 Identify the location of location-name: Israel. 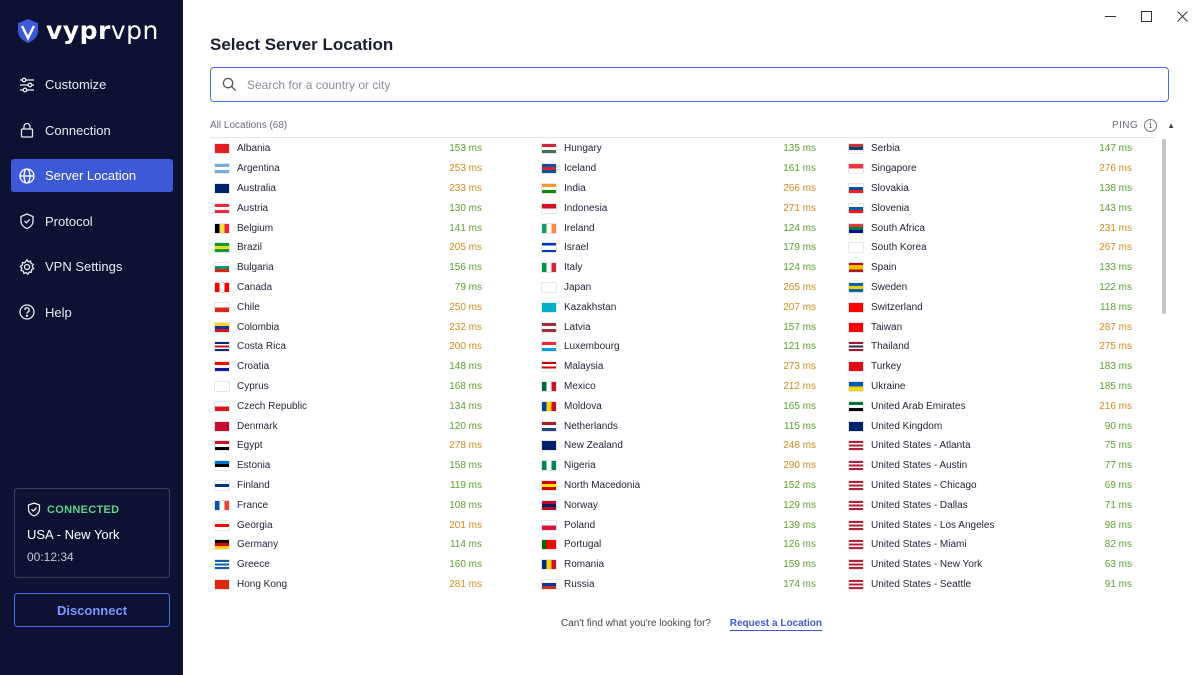
(576, 248).